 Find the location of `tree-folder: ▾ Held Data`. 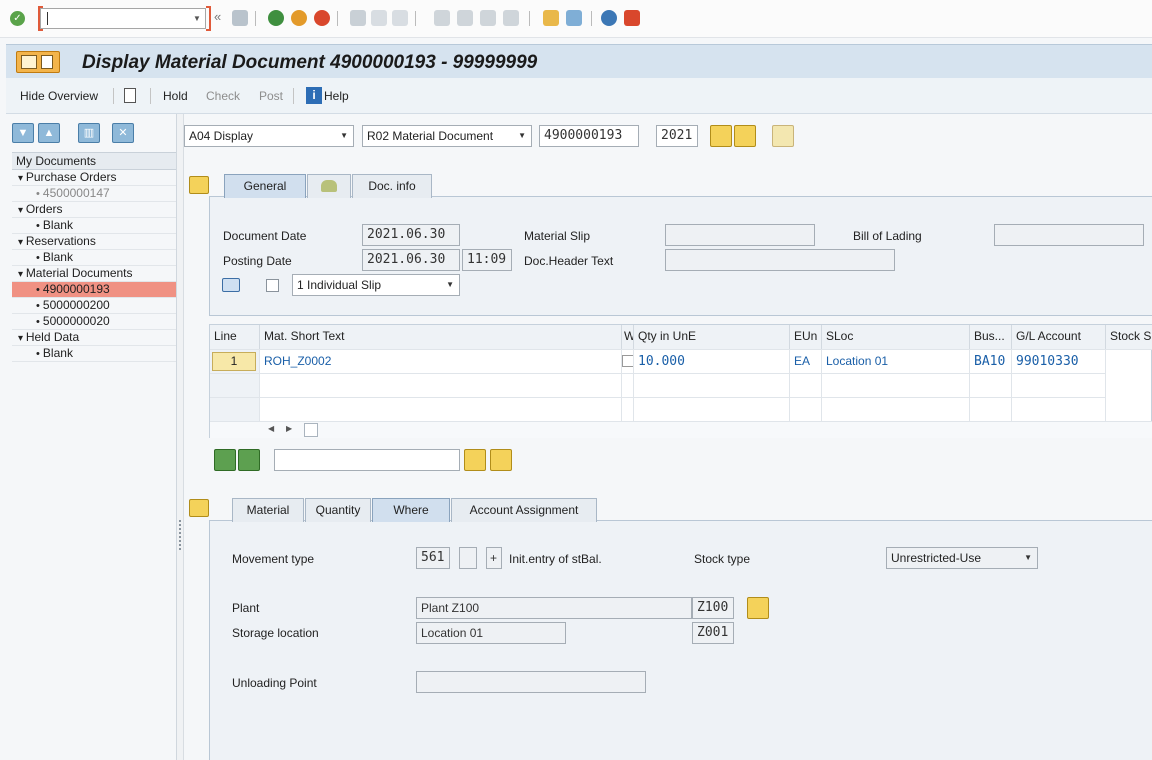

tree-folder: ▾ Held Data is located at coordinates (94, 338).